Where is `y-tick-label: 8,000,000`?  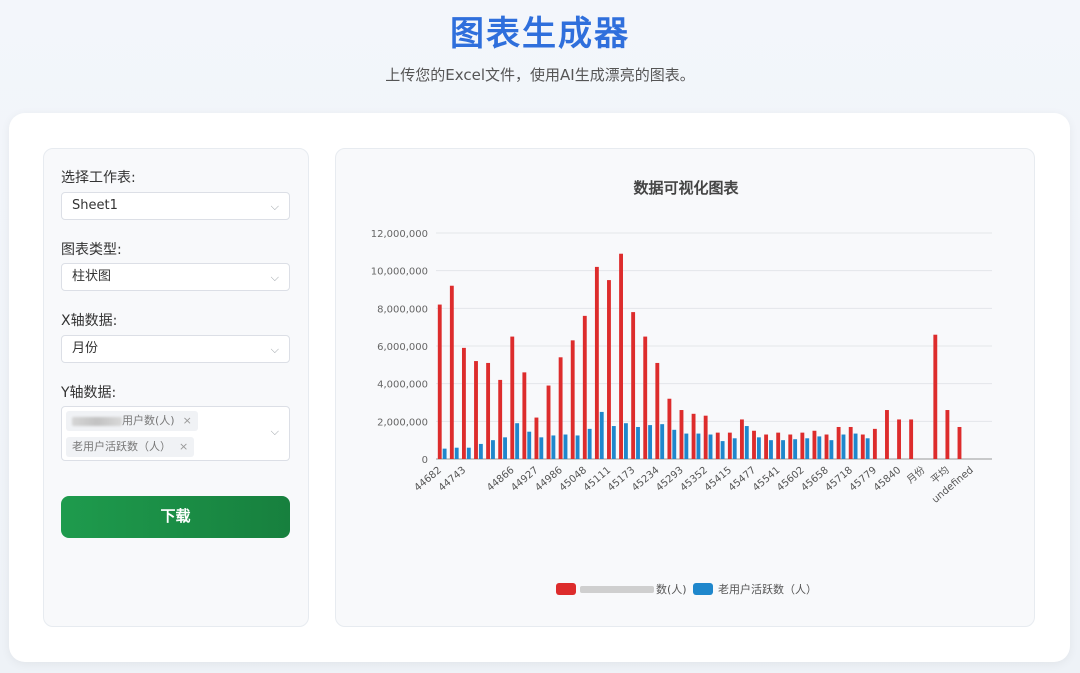 y-tick-label: 8,000,000 is located at coordinates (402, 309).